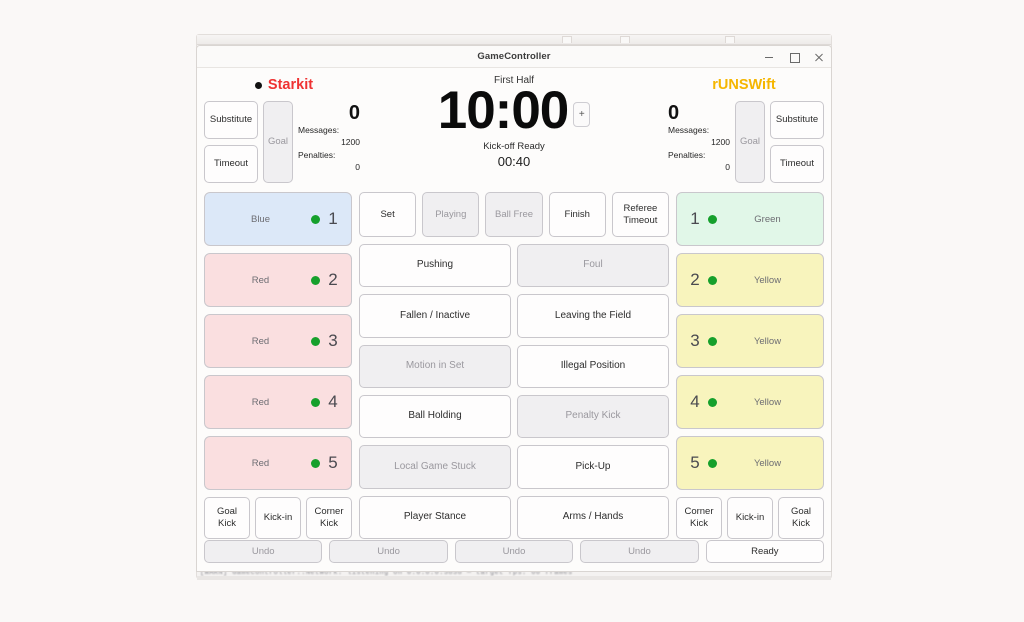 The height and width of the screenshot is (622, 1024). I want to click on clock-row: 10:00 +, so click(514, 110).